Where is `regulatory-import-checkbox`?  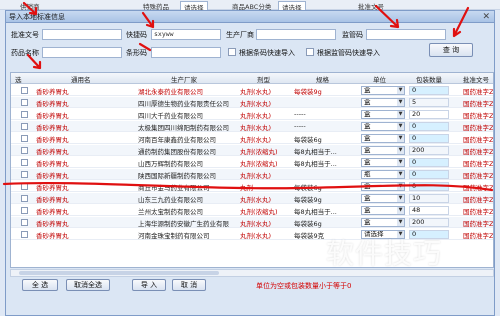 regulatory-import-checkbox is located at coordinates (310, 52).